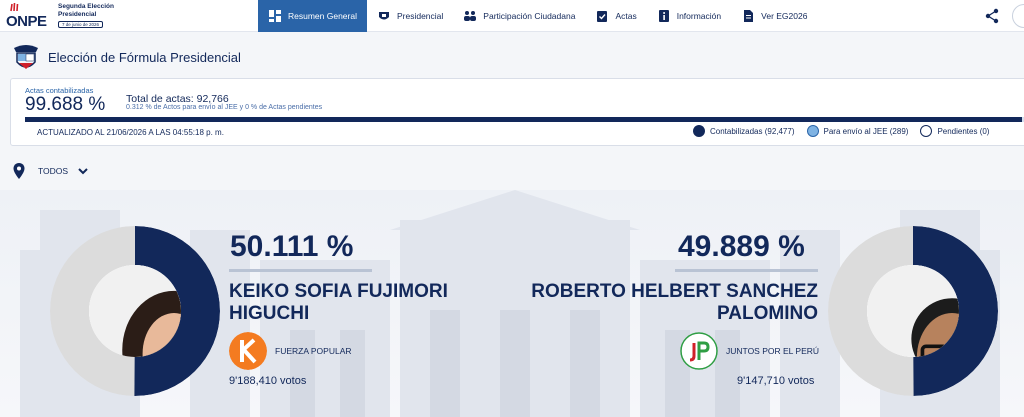 The image size is (1024, 417). I want to click on candidate-2-party-name: JUNTOS POR EL PERÚ, so click(773, 351).